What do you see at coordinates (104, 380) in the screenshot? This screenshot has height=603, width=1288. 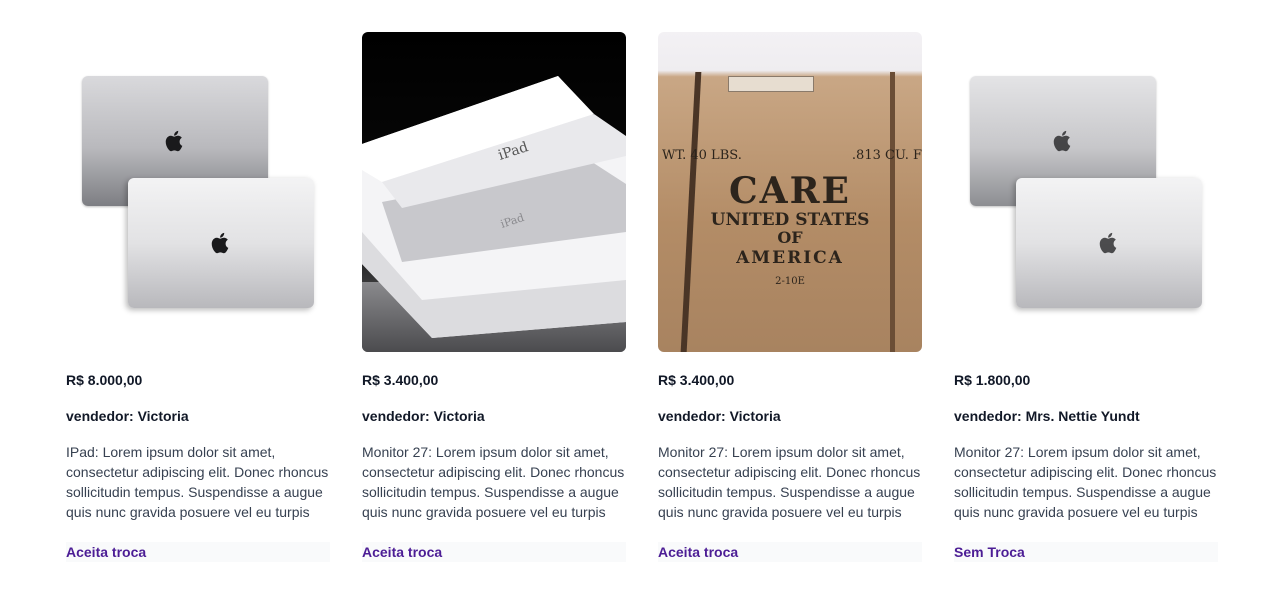 I see `product-price: R$ 8.000,00` at bounding box center [104, 380].